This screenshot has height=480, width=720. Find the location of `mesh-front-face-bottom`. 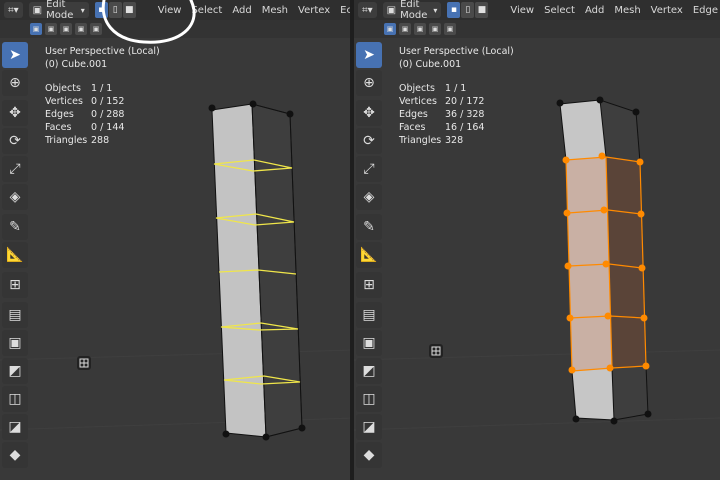

mesh-front-face-bottom is located at coordinates (593, 394).